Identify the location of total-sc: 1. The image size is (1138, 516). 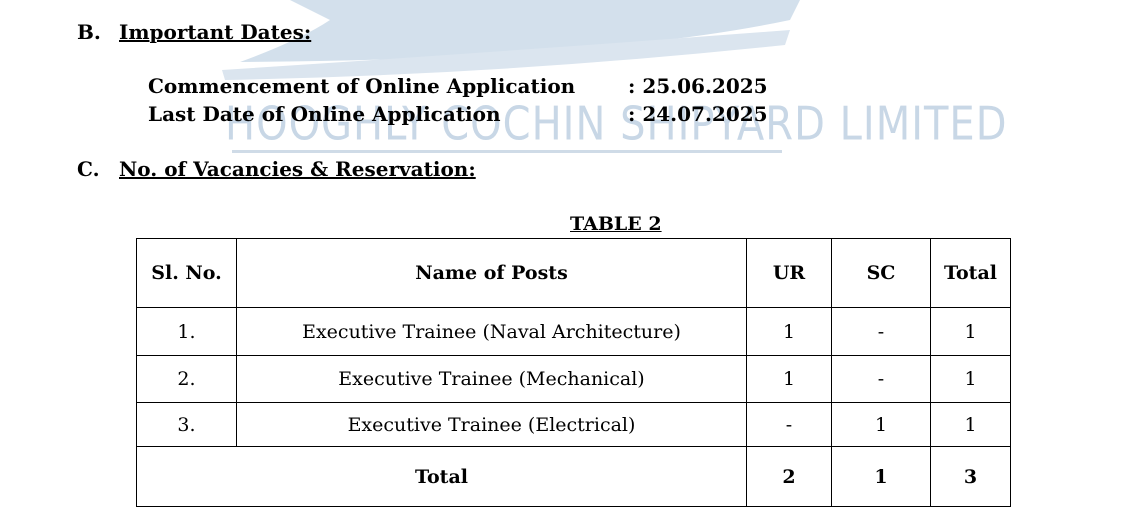
(881, 476).